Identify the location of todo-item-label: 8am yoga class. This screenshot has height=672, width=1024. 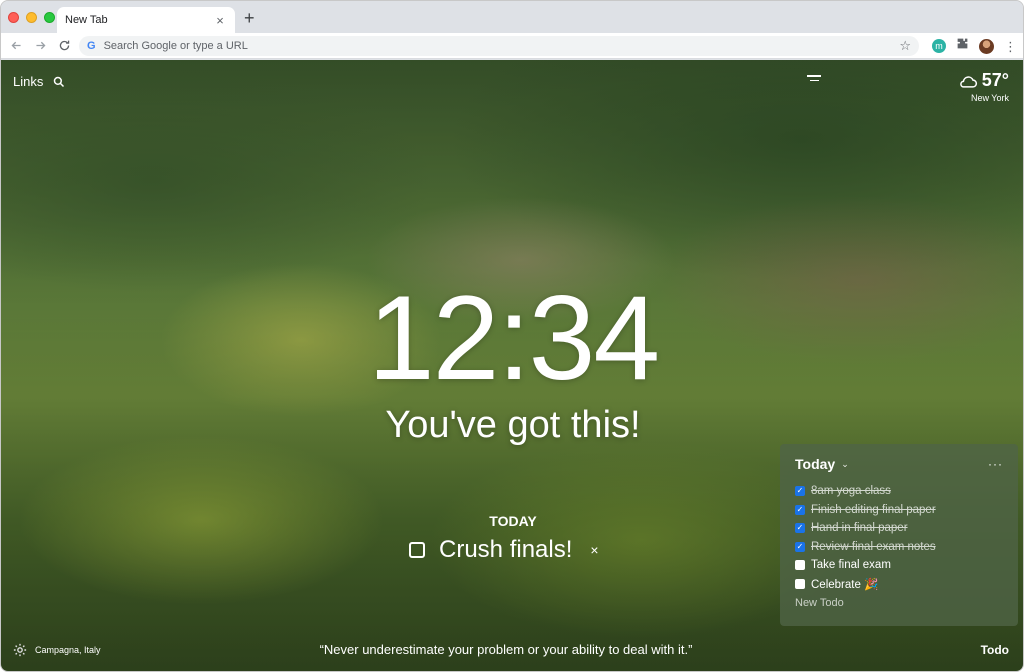
(851, 491).